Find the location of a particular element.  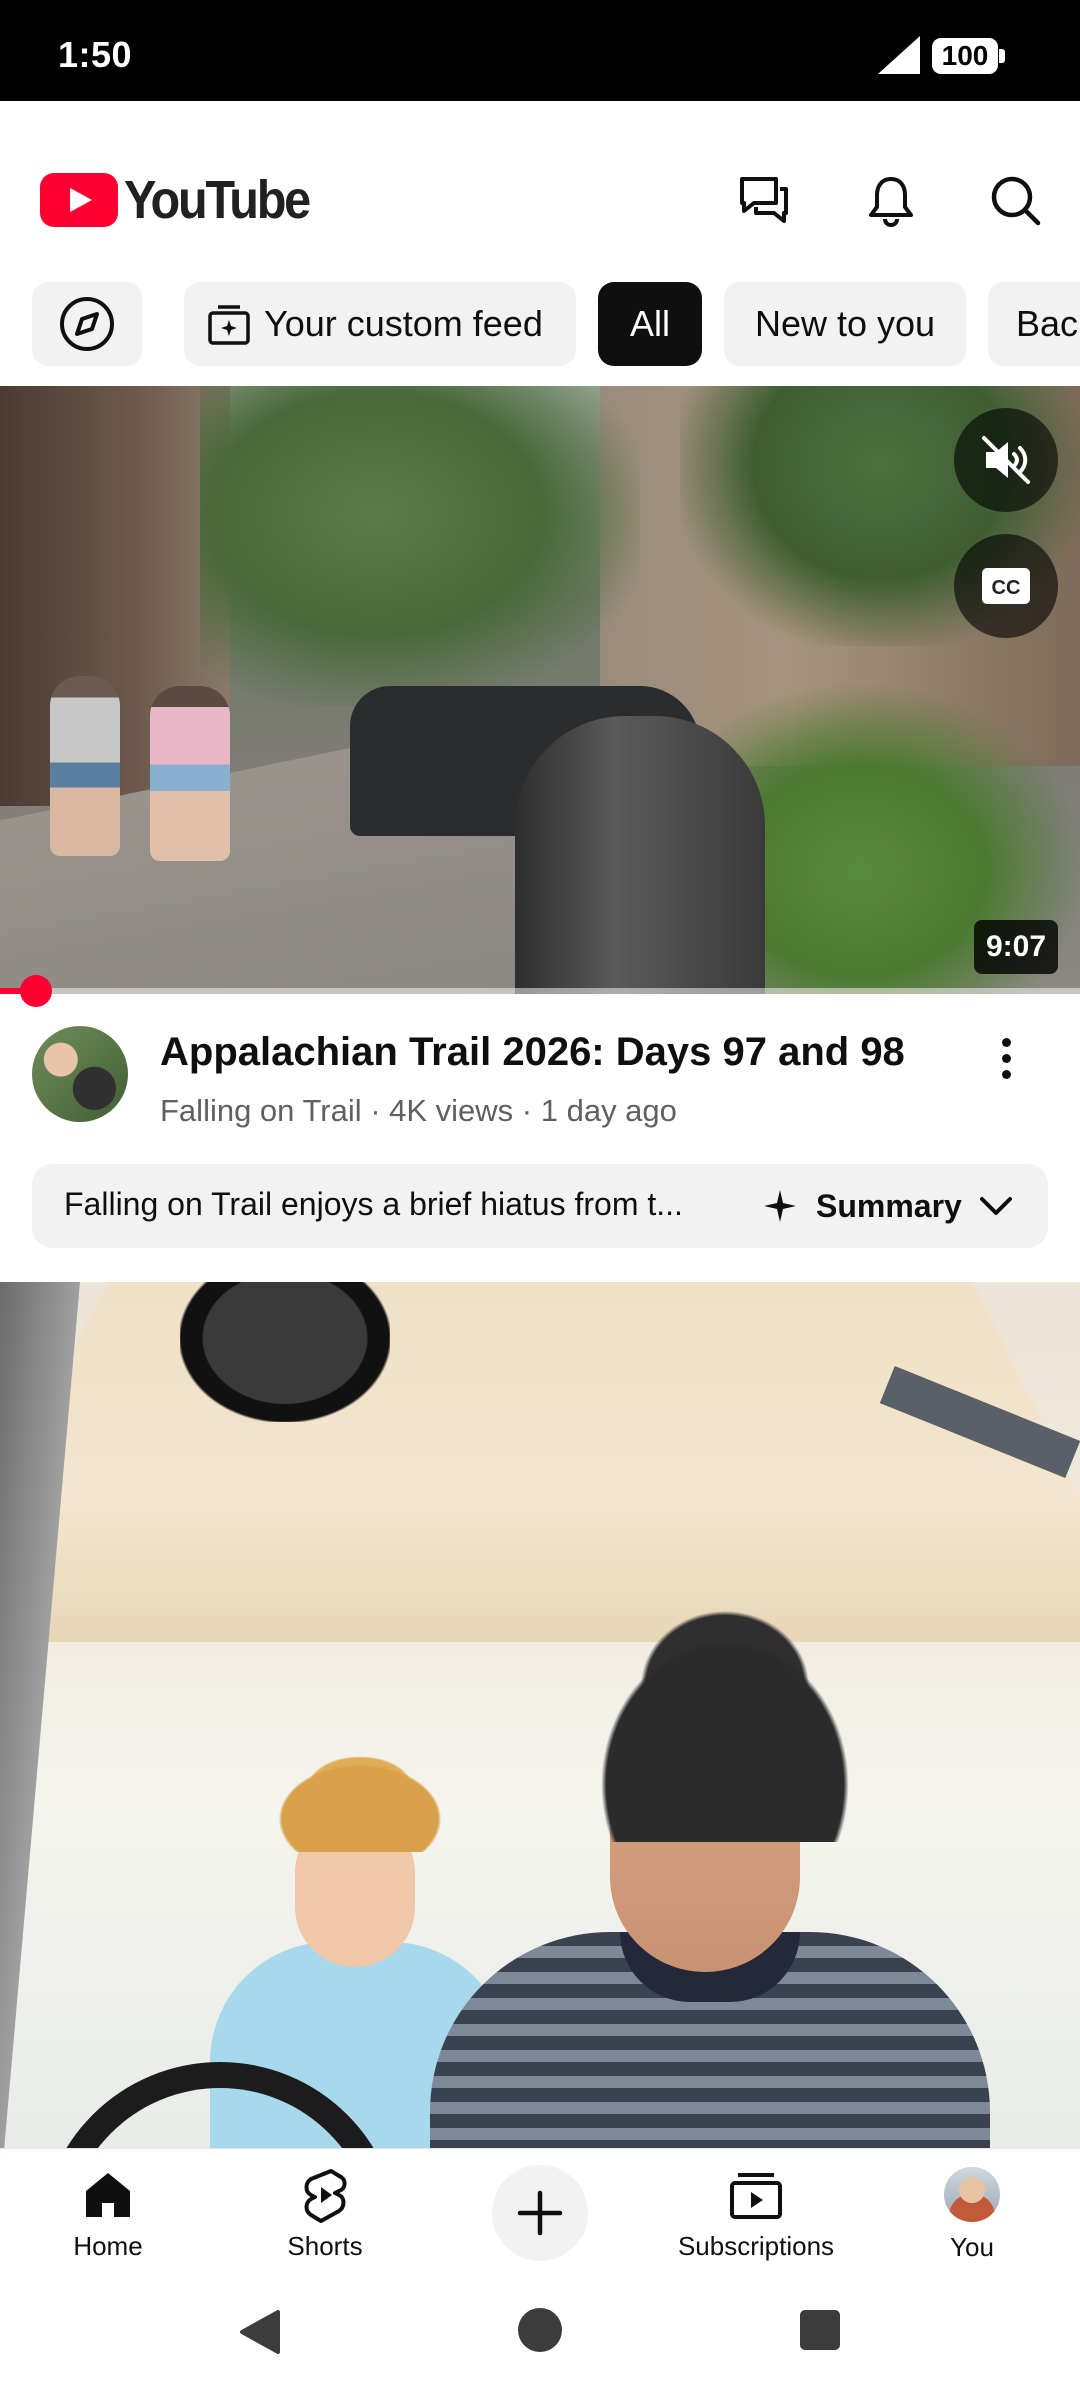

signal-icon is located at coordinates (899, 55).